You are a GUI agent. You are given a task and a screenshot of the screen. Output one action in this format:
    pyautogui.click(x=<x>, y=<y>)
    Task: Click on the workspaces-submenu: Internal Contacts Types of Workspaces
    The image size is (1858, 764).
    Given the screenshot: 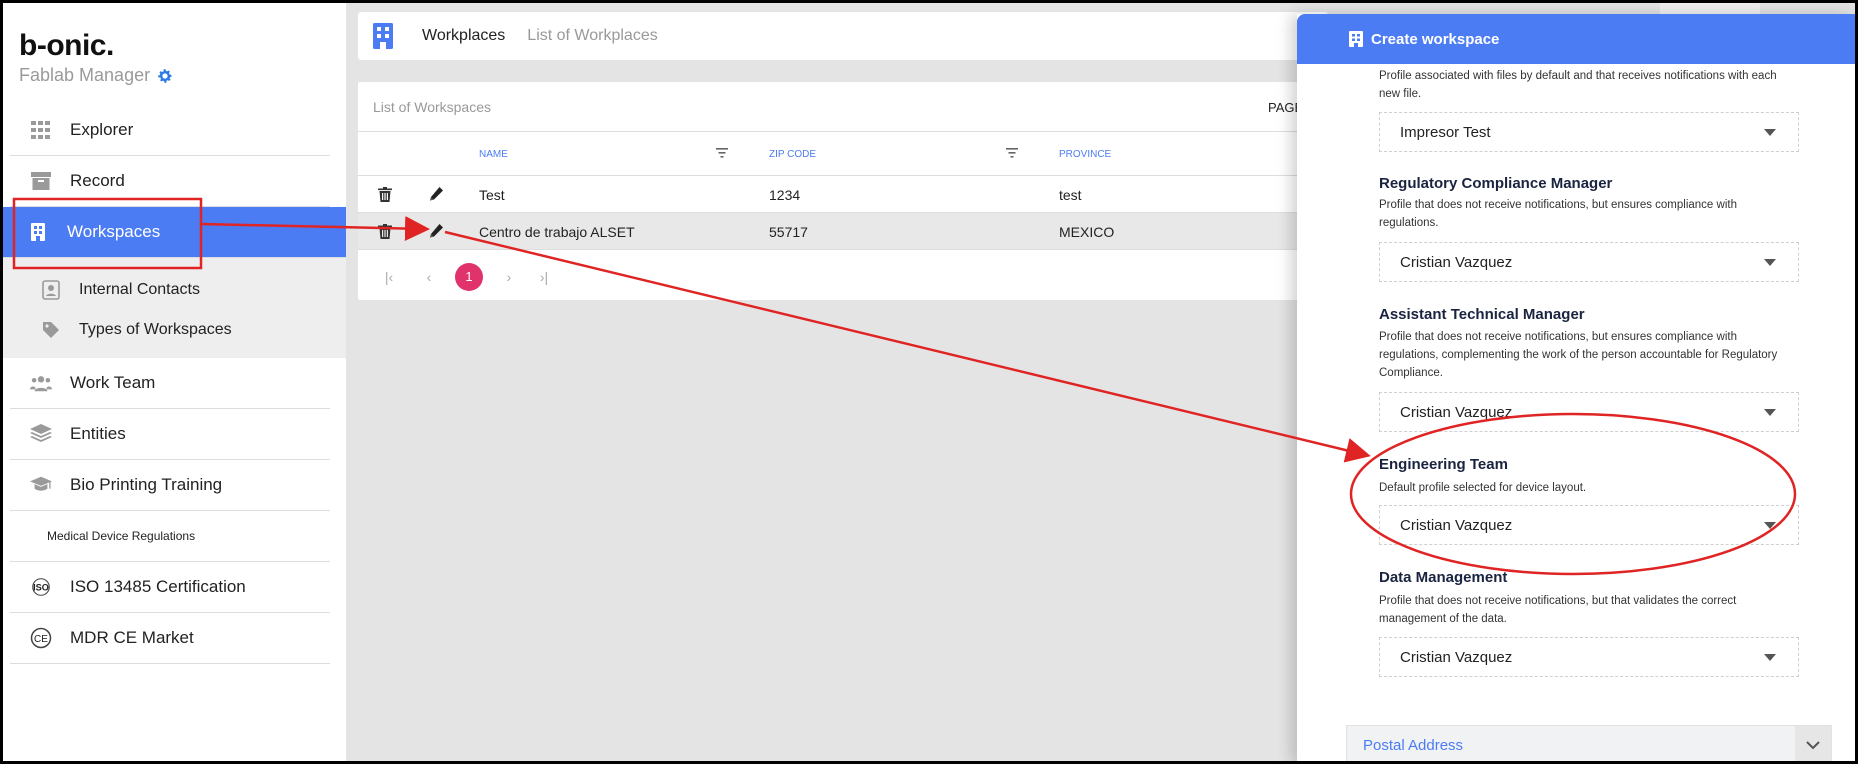 What is the action you would take?
    pyautogui.click(x=174, y=308)
    